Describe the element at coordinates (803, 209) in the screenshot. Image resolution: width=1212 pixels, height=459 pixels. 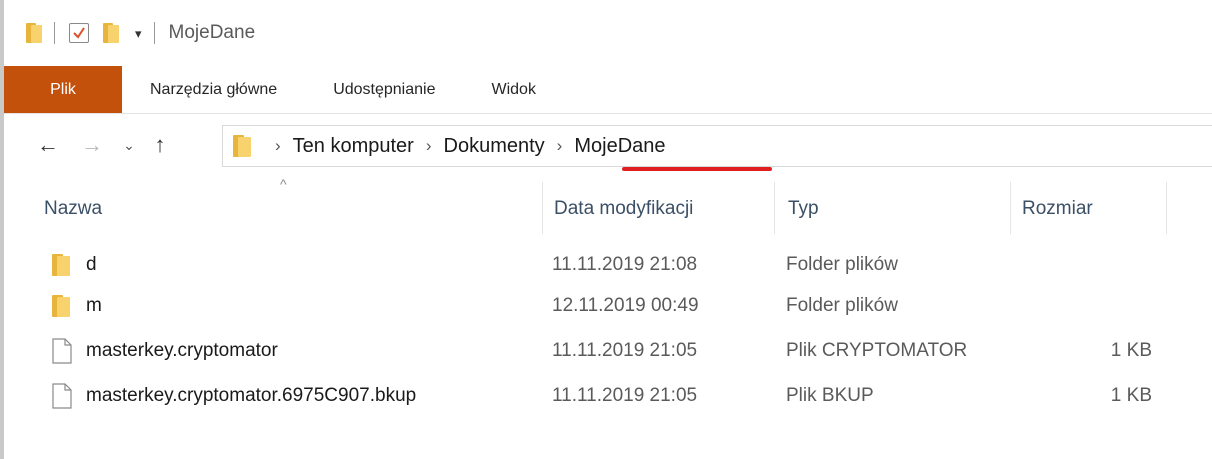
I see `column-header-type: Typ` at that location.